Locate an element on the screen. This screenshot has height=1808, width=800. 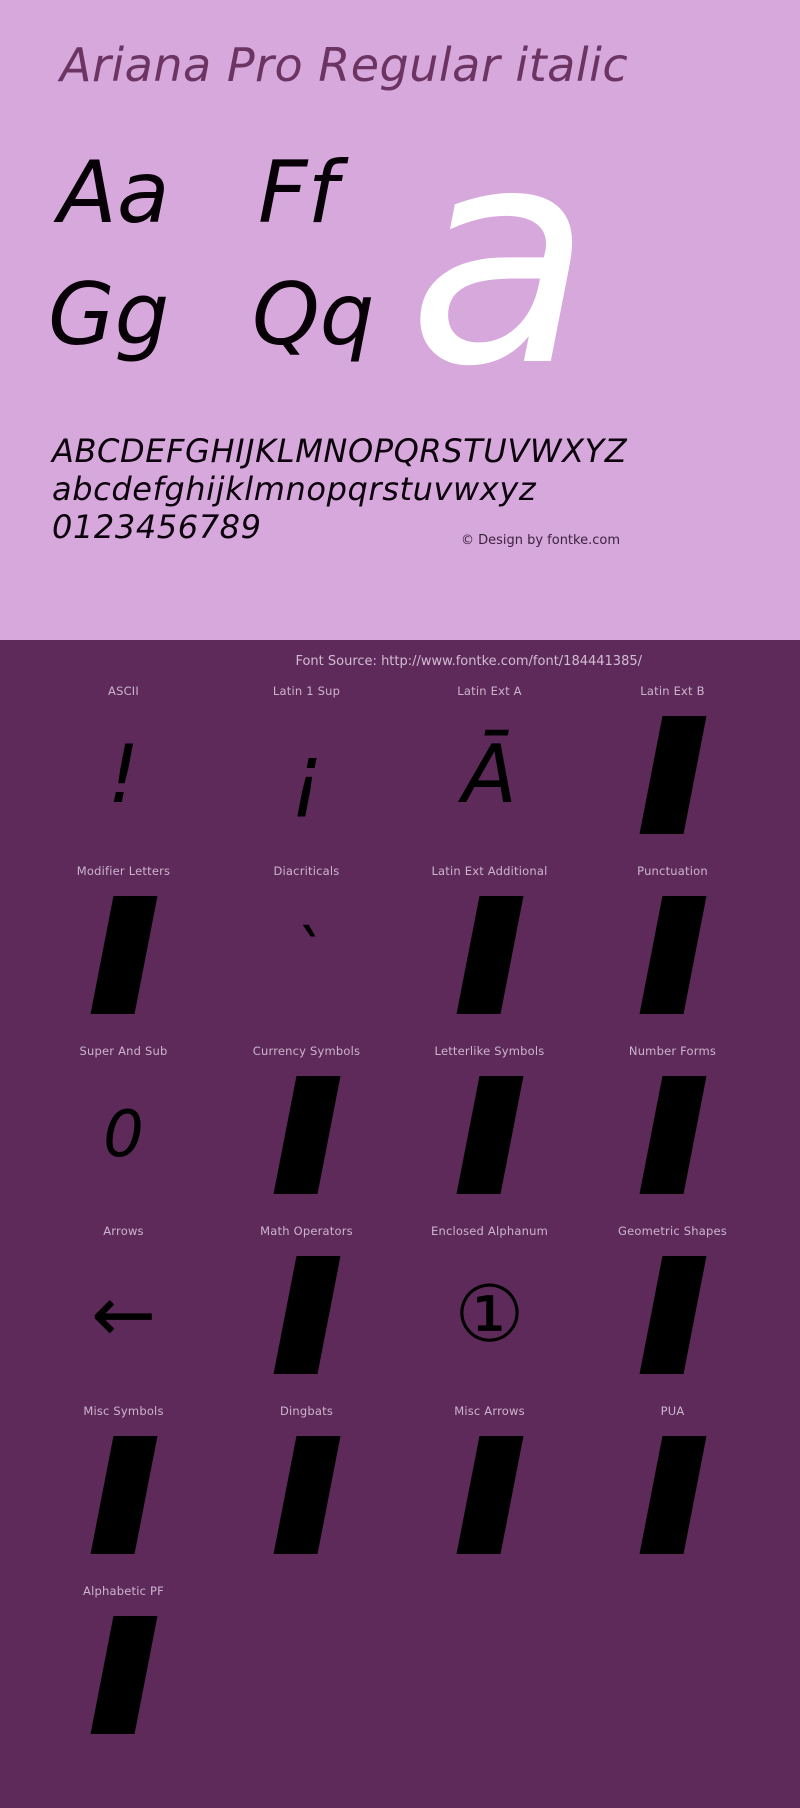
block-cell: Geometric Shapes is located at coordinates (672, 1312).